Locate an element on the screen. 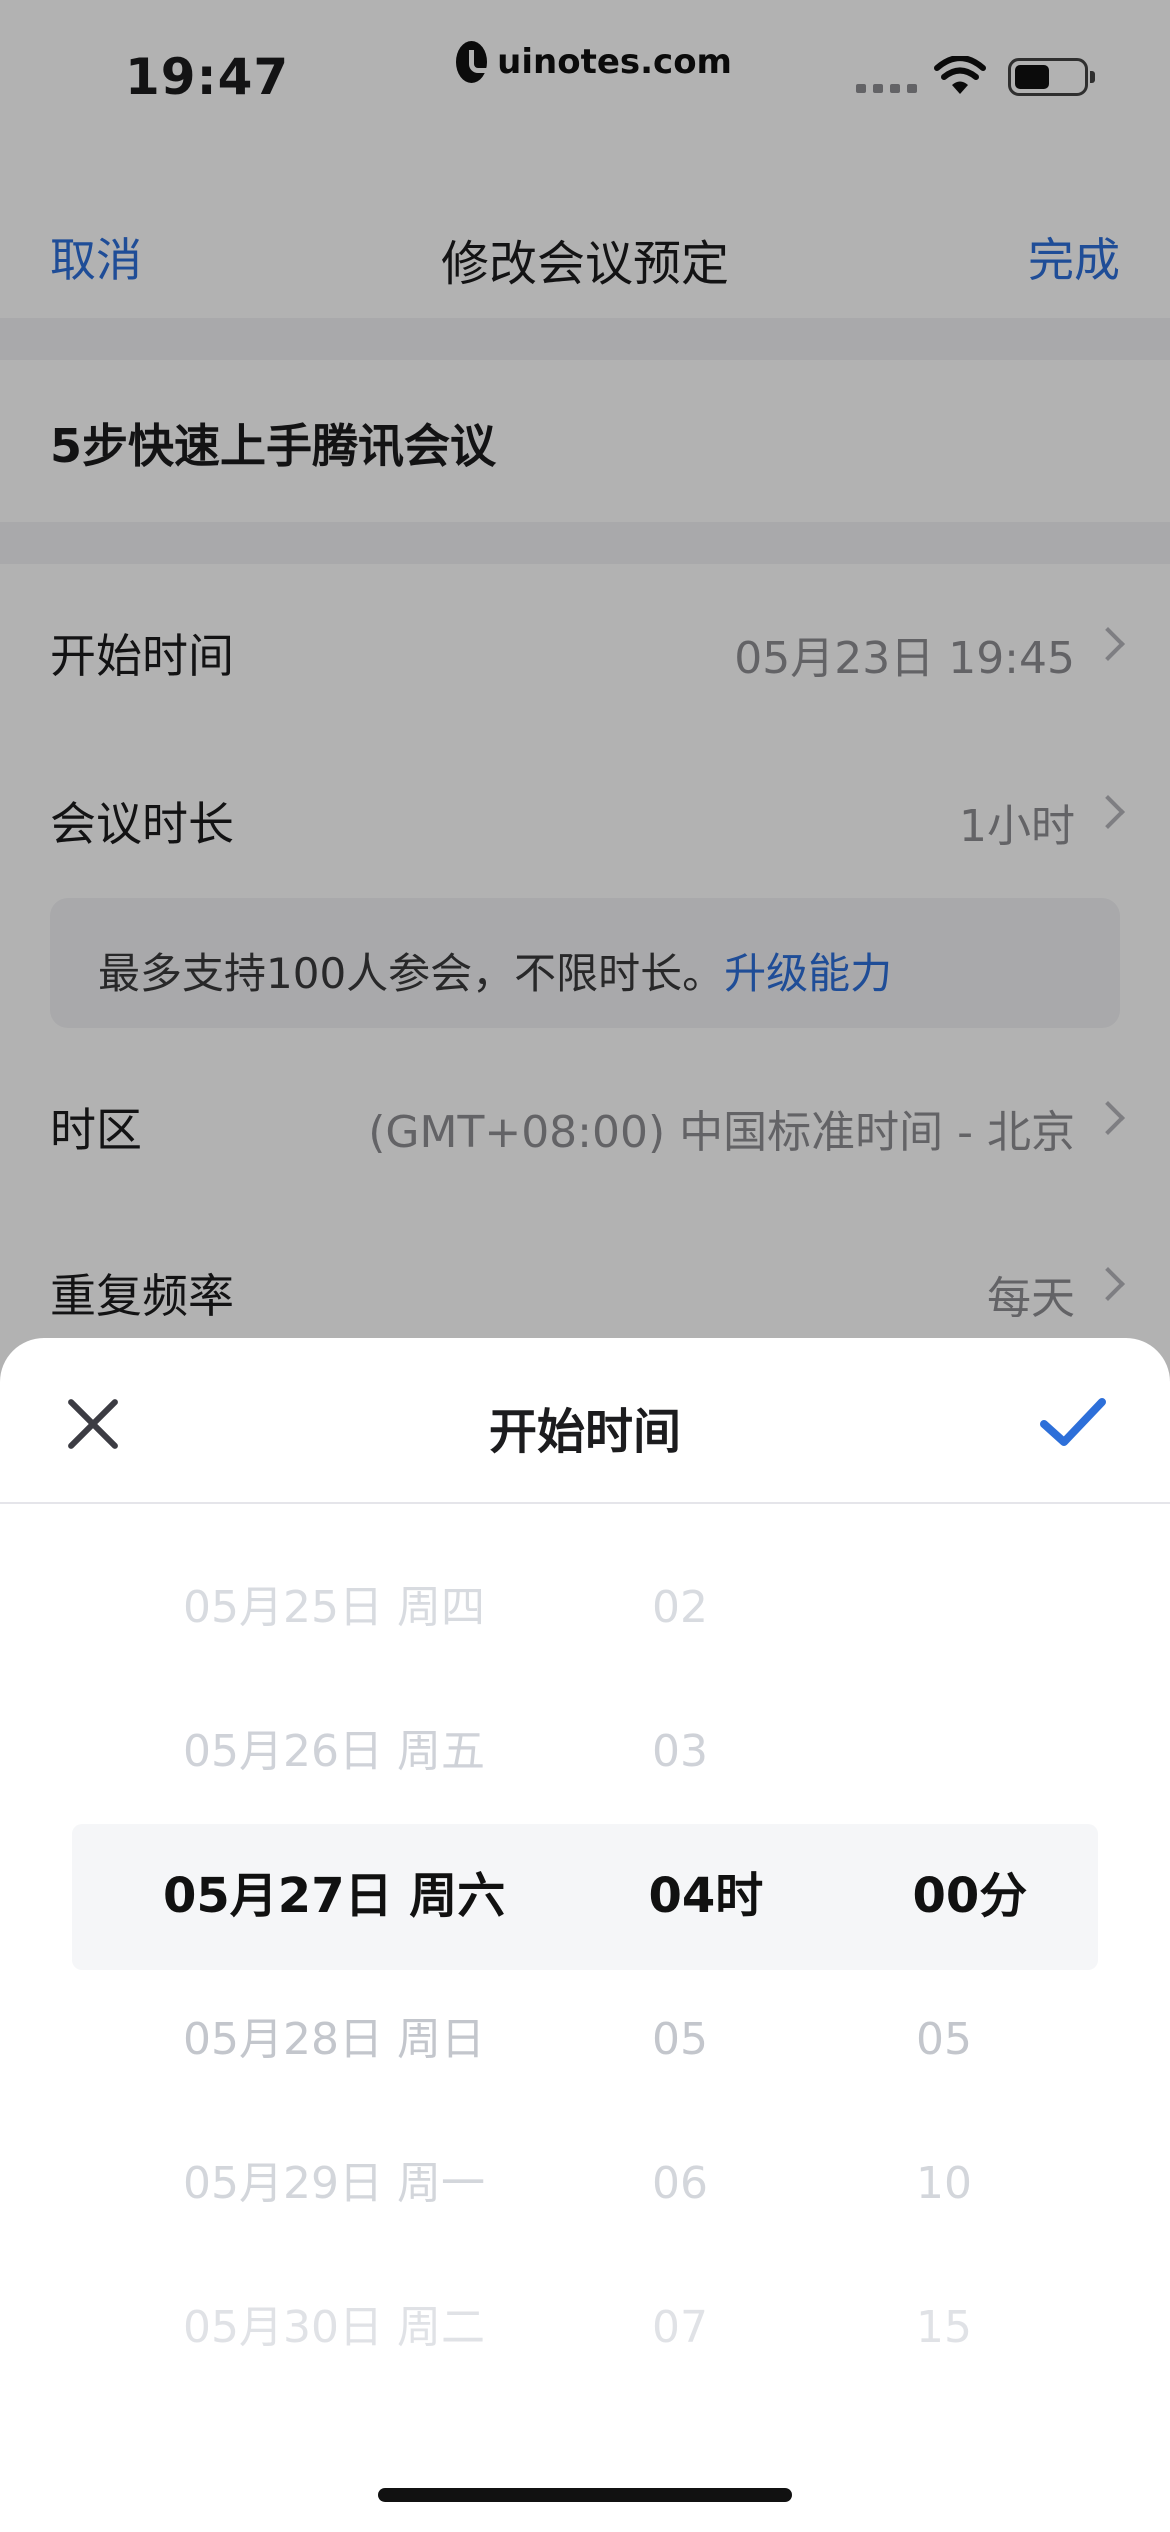  hour-option: 05 is located at coordinates (680, 2040).